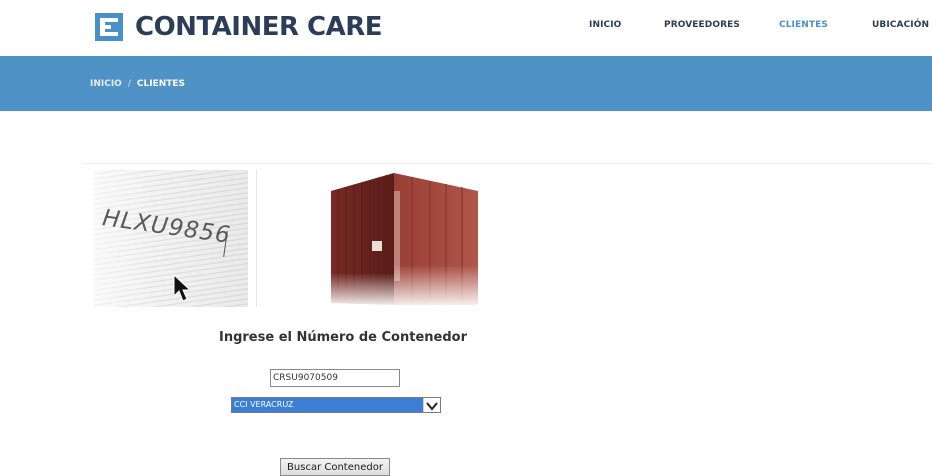  Describe the element at coordinates (161, 84) in the screenshot. I see `breadcrumb-current: CLIENTES` at that location.